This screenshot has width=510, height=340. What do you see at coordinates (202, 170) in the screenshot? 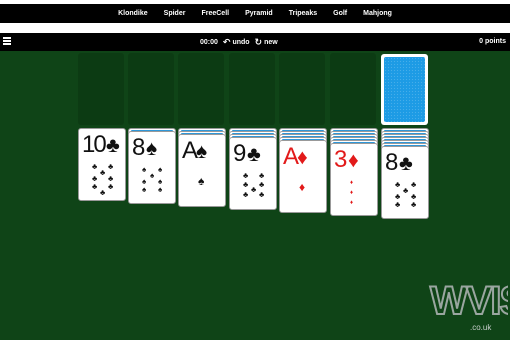
I see `card-a-of-spades: A ♠ ♠` at bounding box center [202, 170].